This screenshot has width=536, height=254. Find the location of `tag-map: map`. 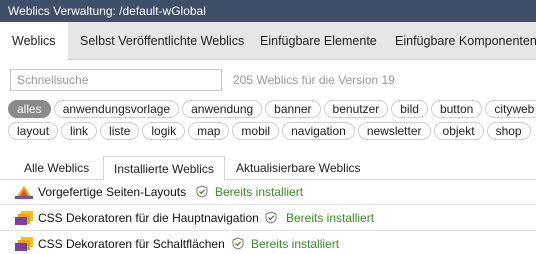

tag-map: map is located at coordinates (209, 131).